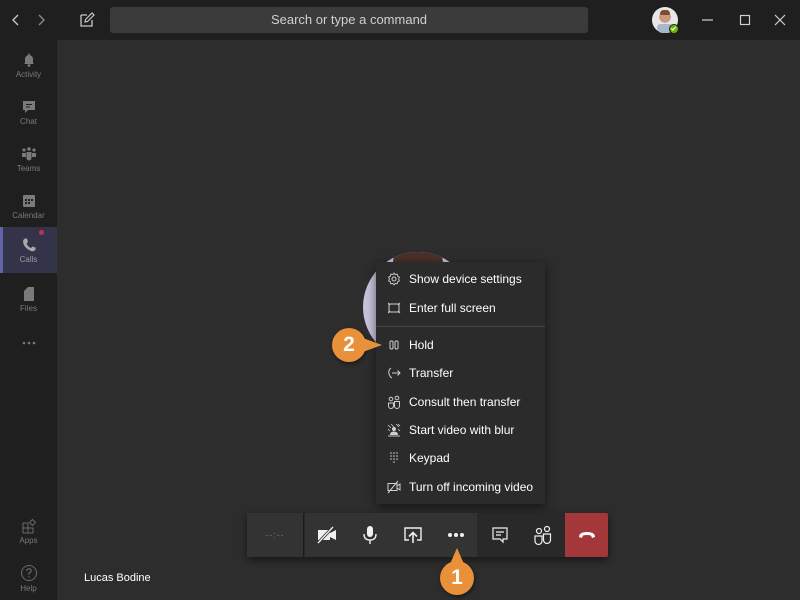  What do you see at coordinates (357, 345) in the screenshot?
I see `step-callout-2: 2` at bounding box center [357, 345].